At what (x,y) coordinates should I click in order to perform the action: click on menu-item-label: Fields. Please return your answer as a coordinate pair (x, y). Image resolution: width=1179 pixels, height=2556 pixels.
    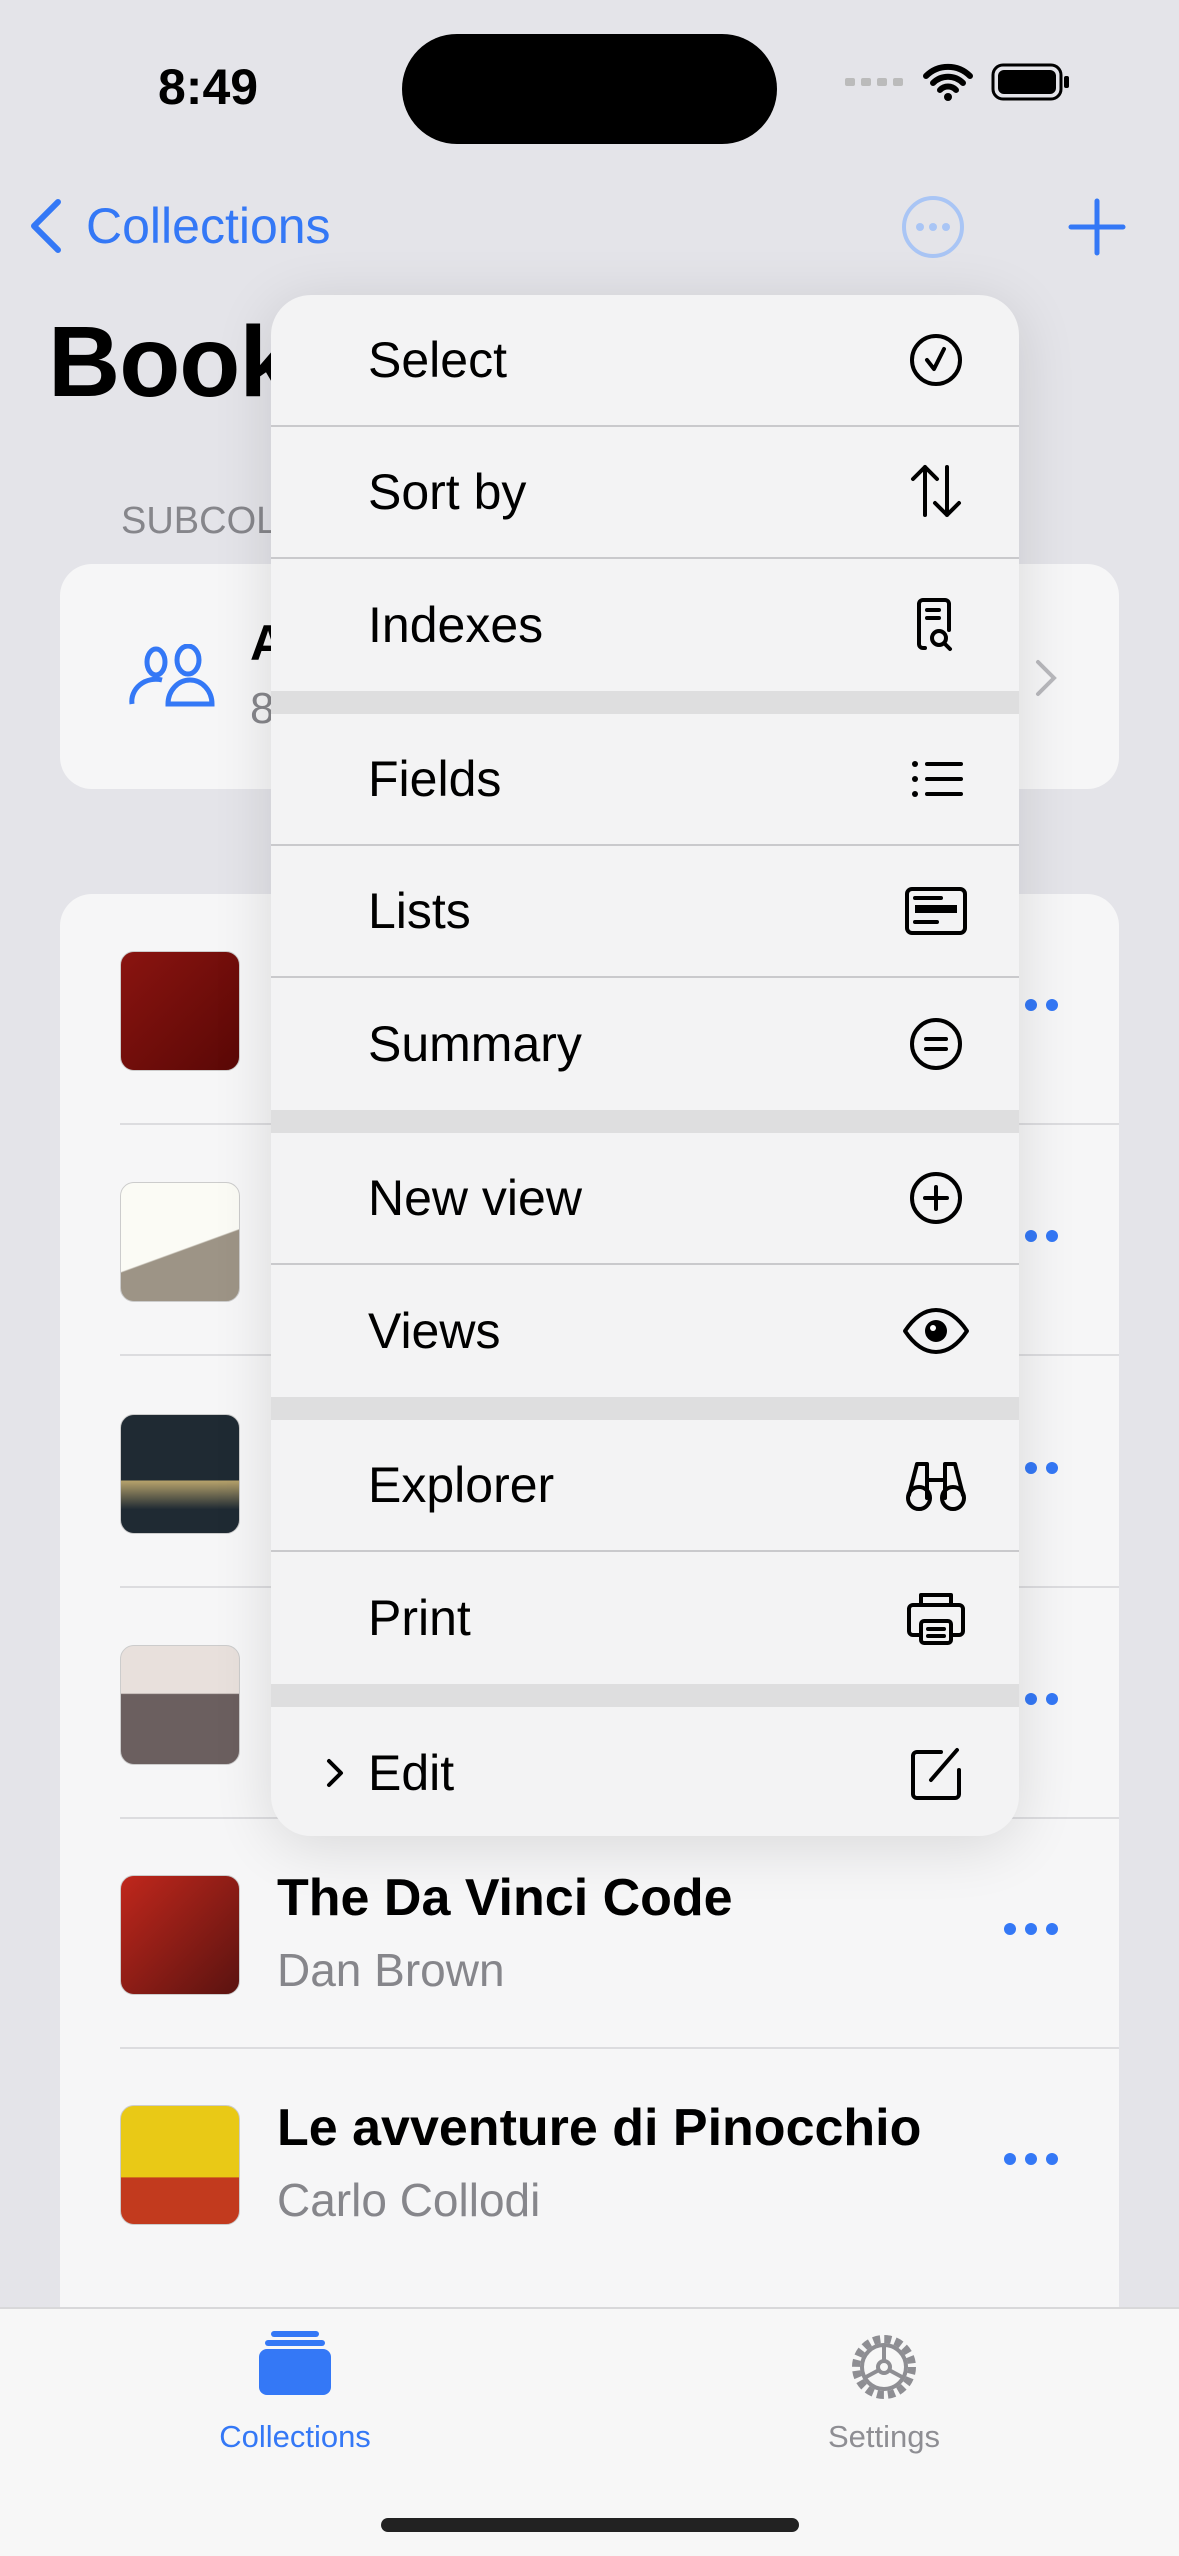
    Looking at the image, I should click on (435, 779).